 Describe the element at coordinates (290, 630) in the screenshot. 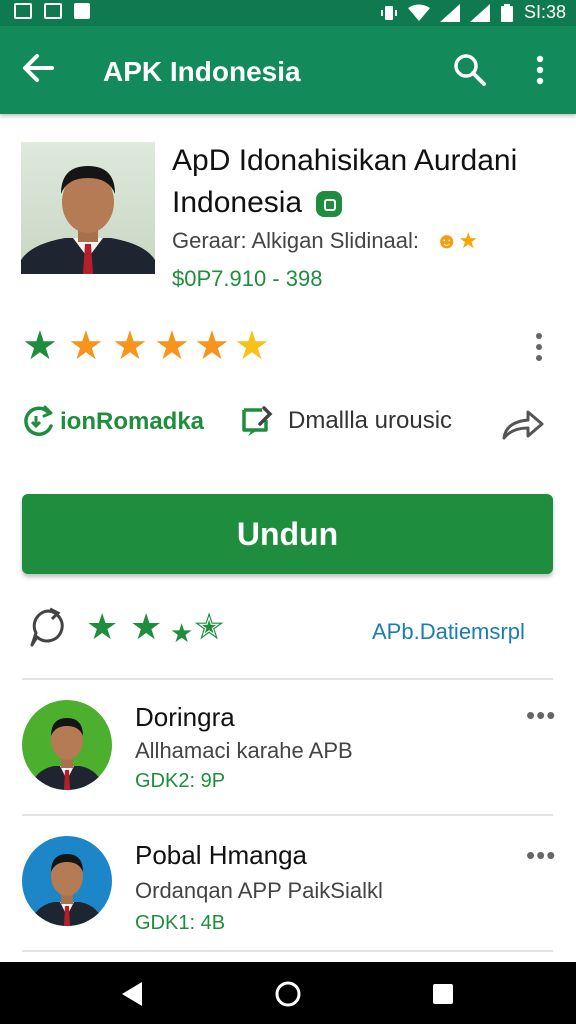

I see `meta-row: ★ ★ ★ ✭ APb.Datiemsrpl` at that location.